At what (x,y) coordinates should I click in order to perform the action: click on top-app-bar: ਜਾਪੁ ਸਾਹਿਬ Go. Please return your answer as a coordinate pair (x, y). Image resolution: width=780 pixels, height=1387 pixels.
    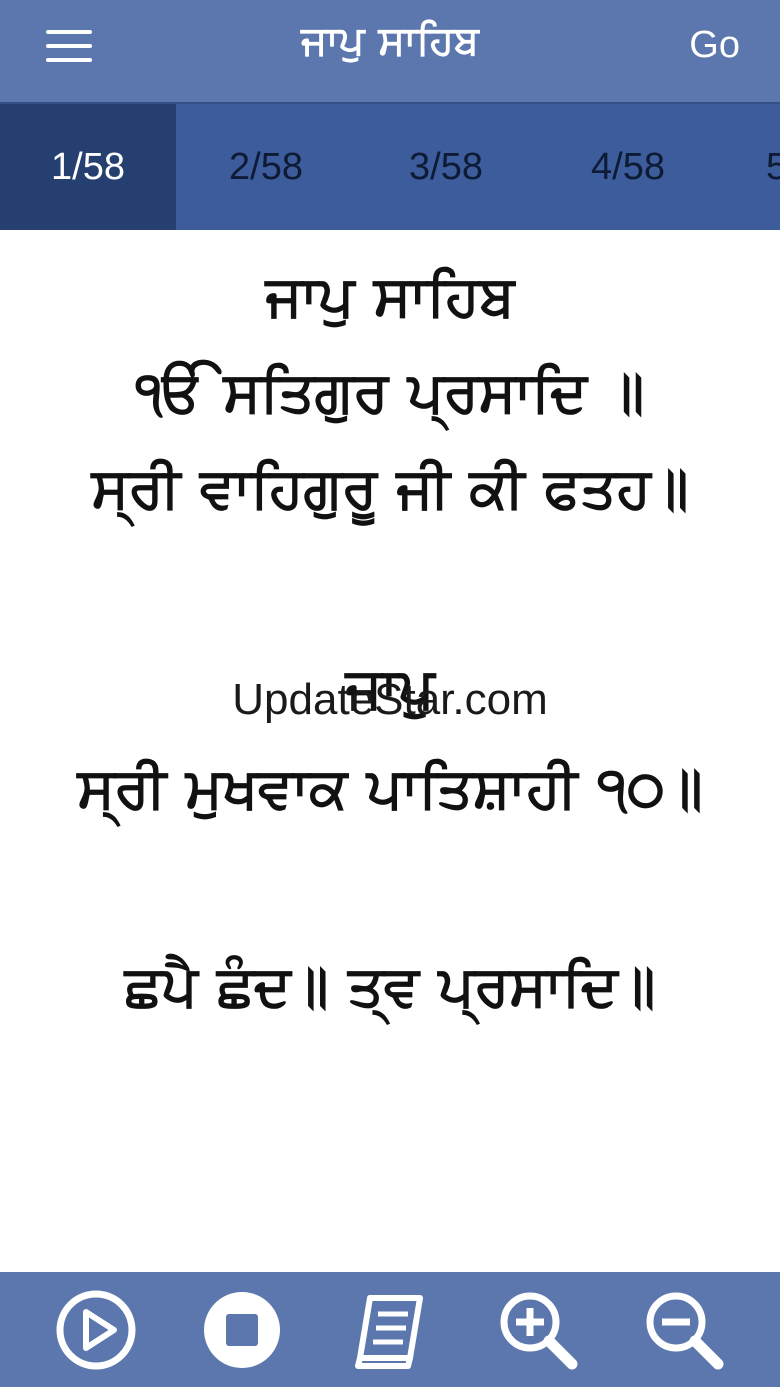
    Looking at the image, I should click on (390, 51).